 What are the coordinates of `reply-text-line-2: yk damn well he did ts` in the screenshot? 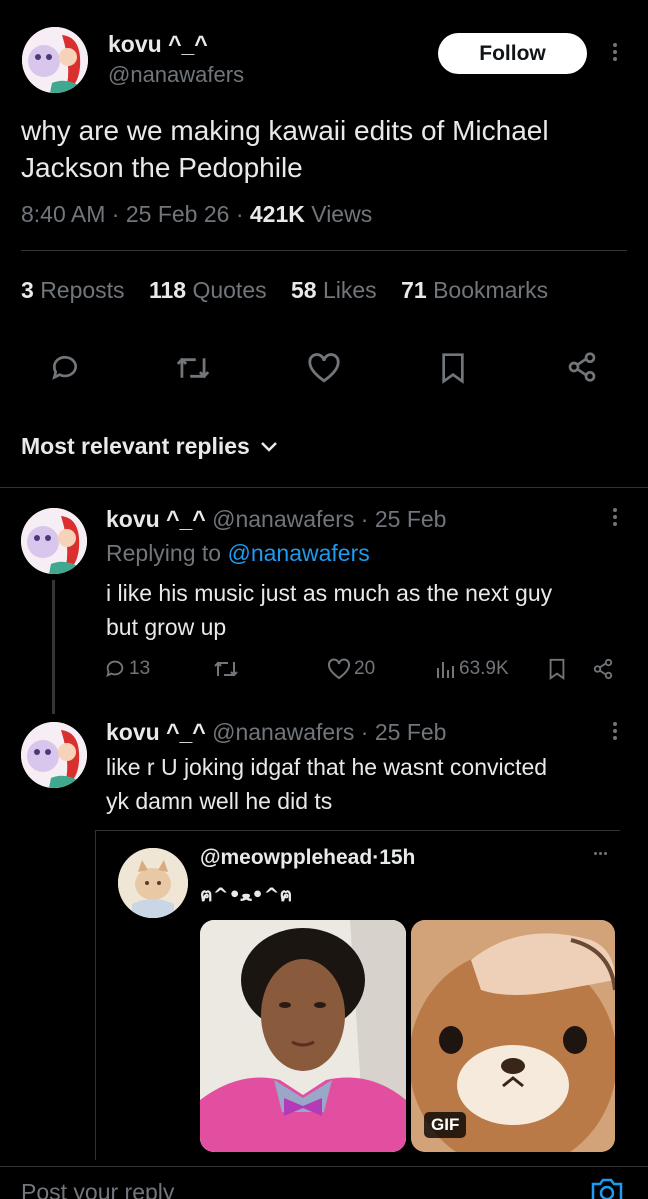 It's located at (219, 801).